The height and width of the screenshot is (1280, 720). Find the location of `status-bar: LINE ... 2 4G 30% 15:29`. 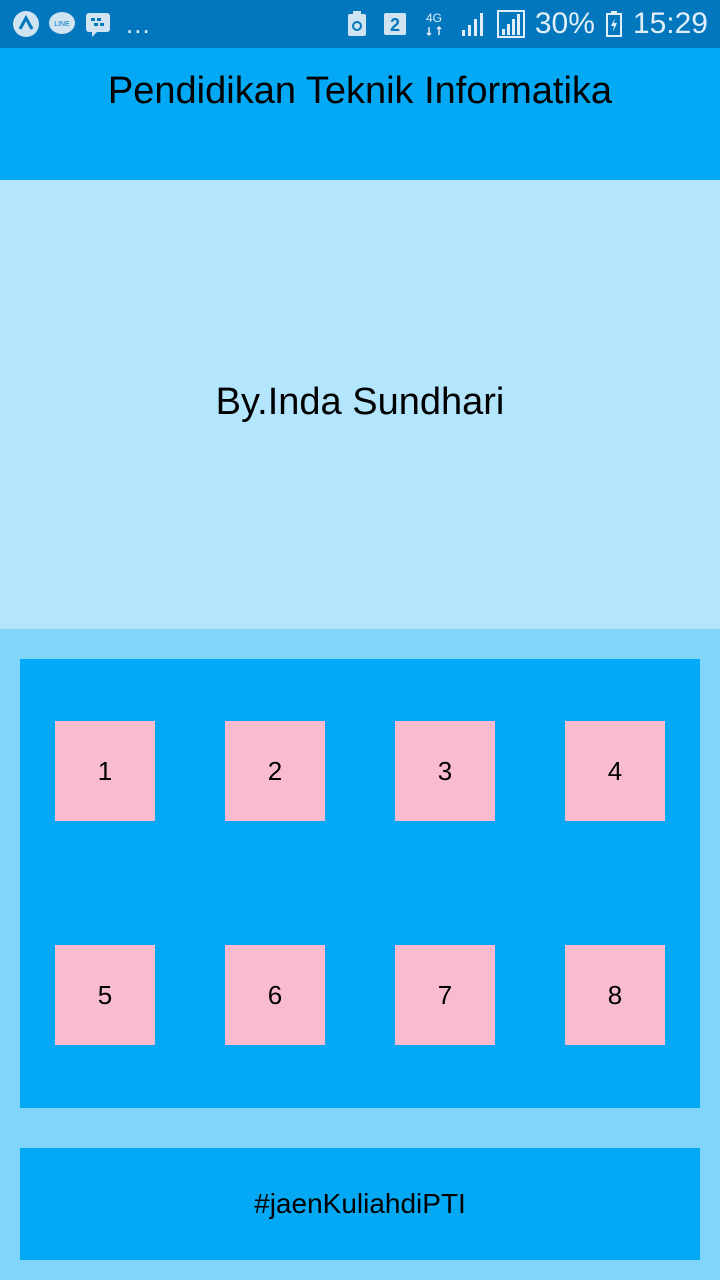

status-bar: LINE ... 2 4G 30% 15:29 is located at coordinates (360, 24).